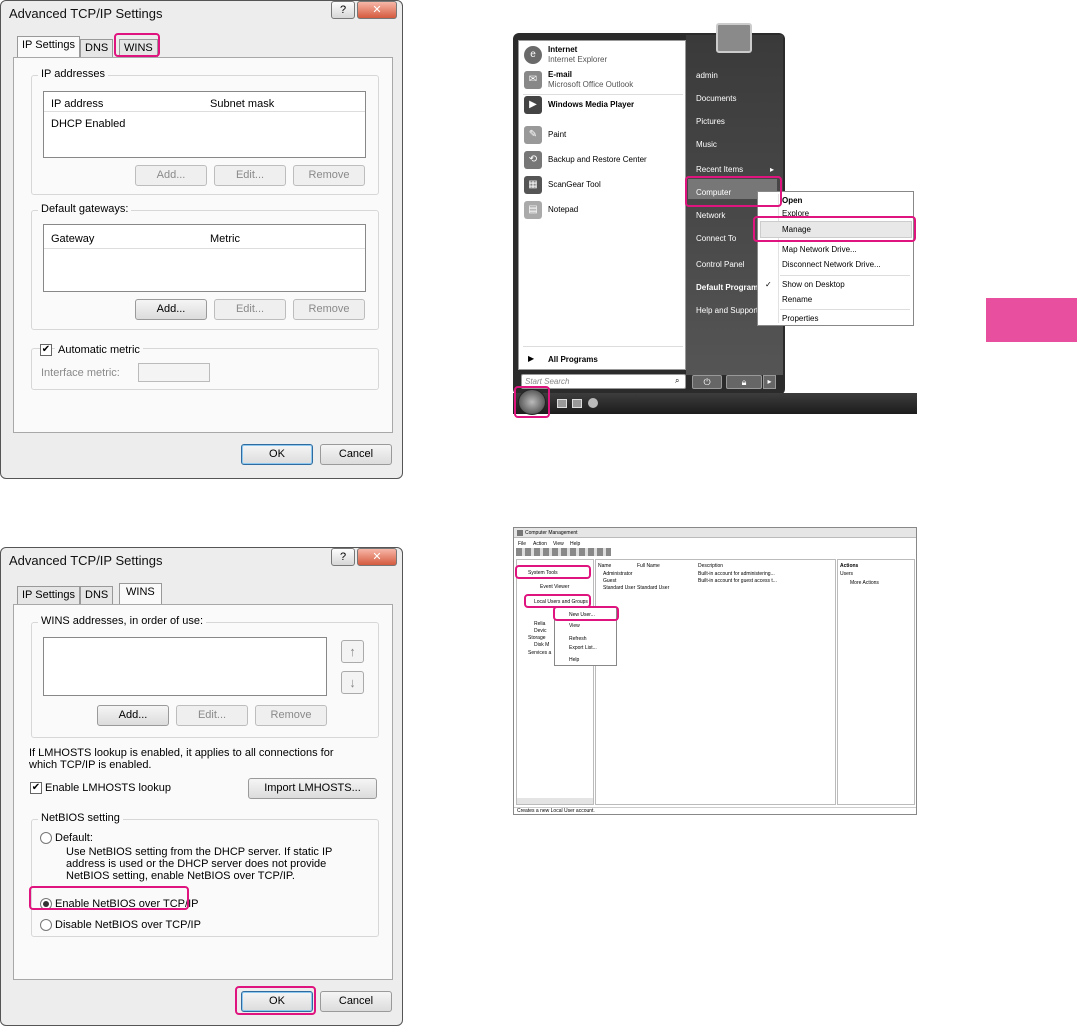 The width and height of the screenshot is (1077, 1026). Describe the element at coordinates (539, 653) in the screenshot. I see `tree-item: Services a` at that location.